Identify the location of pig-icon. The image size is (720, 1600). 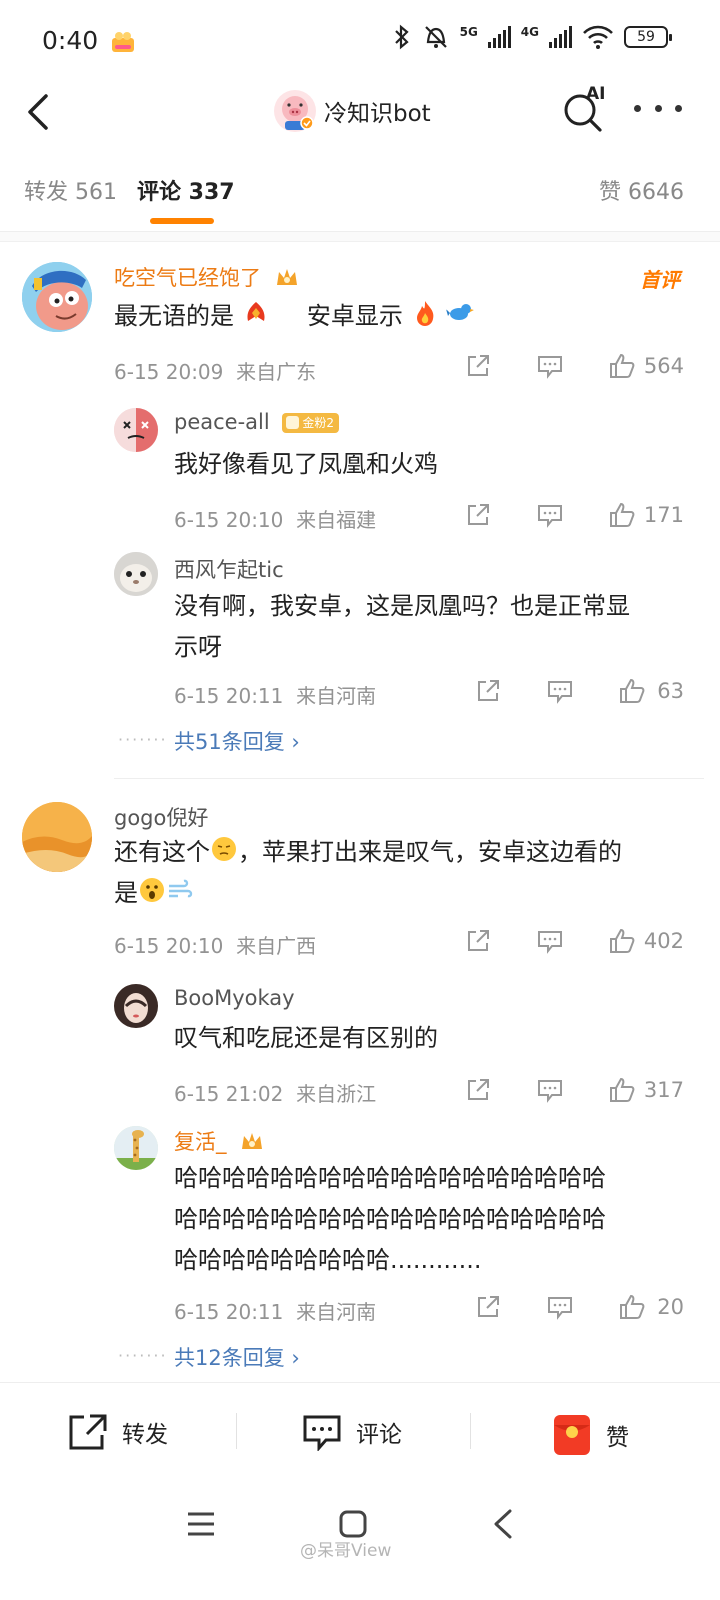
(298, 113).